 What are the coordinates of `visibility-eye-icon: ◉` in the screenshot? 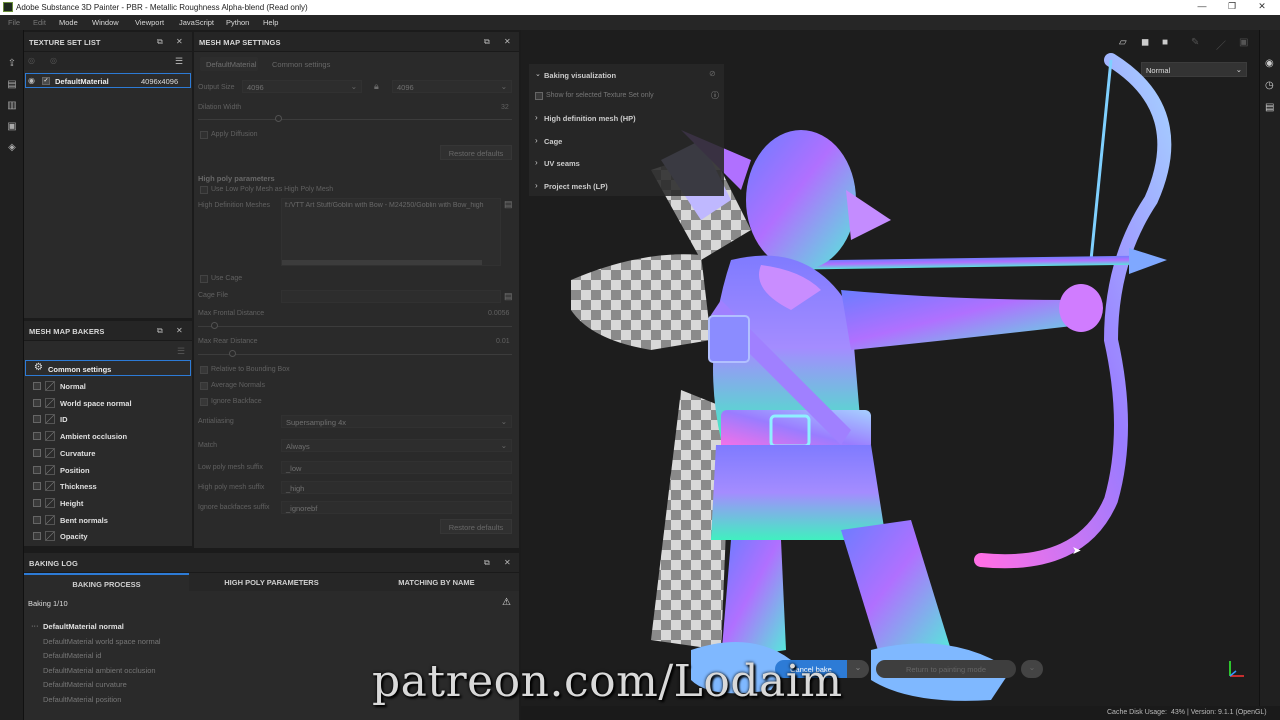 It's located at (31, 80).